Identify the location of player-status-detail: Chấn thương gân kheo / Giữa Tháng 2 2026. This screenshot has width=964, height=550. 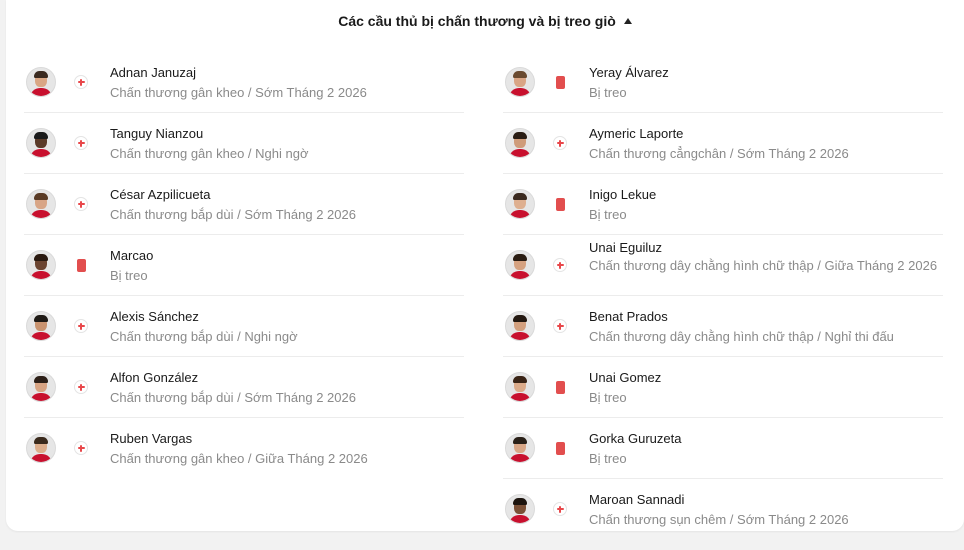
(239, 458).